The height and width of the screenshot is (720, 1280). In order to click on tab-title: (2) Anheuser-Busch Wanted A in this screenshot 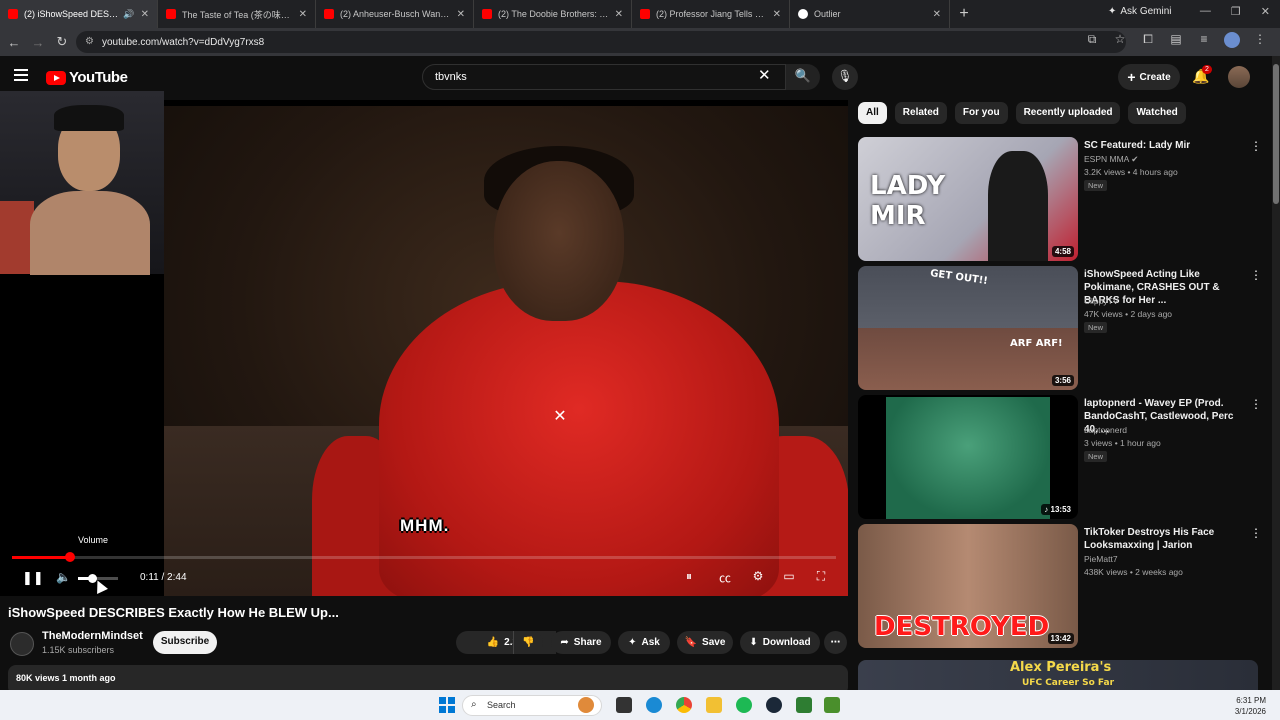, I will do `click(395, 14)`.